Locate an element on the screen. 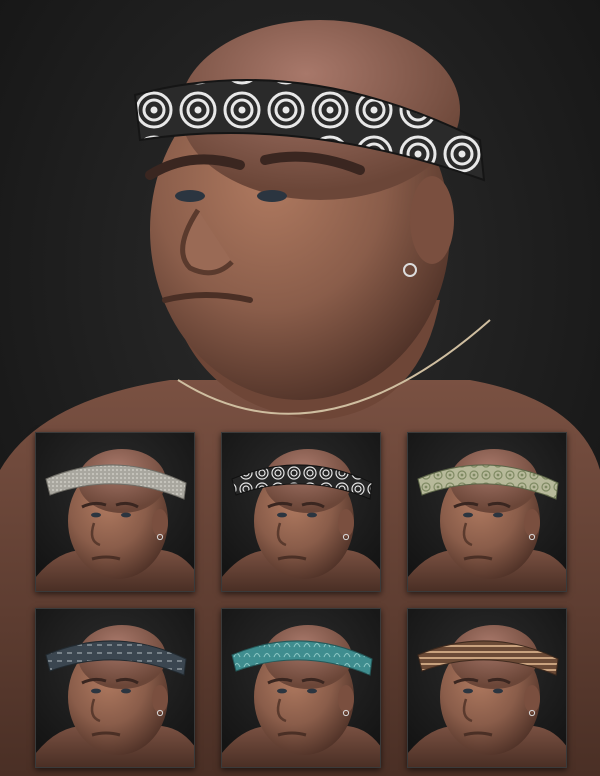  variant-thumb-paisley is located at coordinates (487, 512).